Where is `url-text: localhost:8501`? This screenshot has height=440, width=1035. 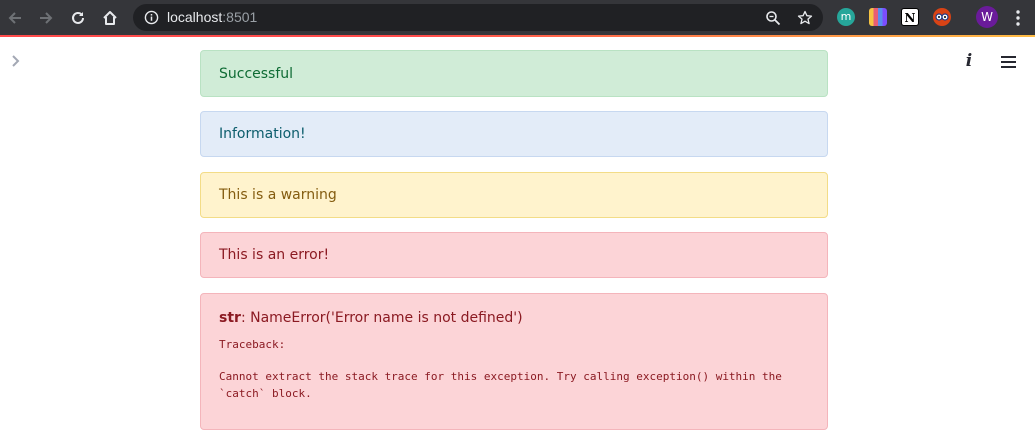
url-text: localhost:8501 is located at coordinates (212, 17).